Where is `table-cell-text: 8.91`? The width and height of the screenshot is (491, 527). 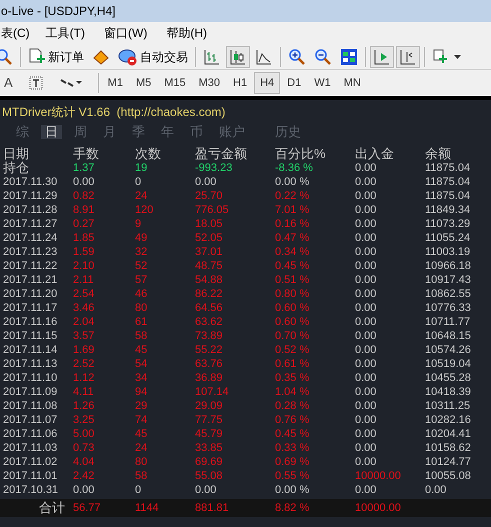
table-cell-text: 8.91 is located at coordinates (84, 210).